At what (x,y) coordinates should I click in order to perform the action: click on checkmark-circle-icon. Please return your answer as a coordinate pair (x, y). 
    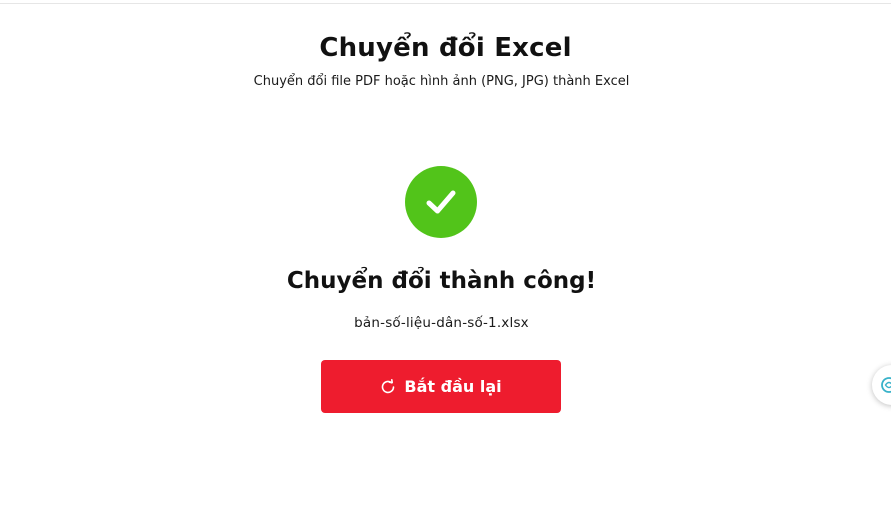
    Looking at the image, I should click on (441, 202).